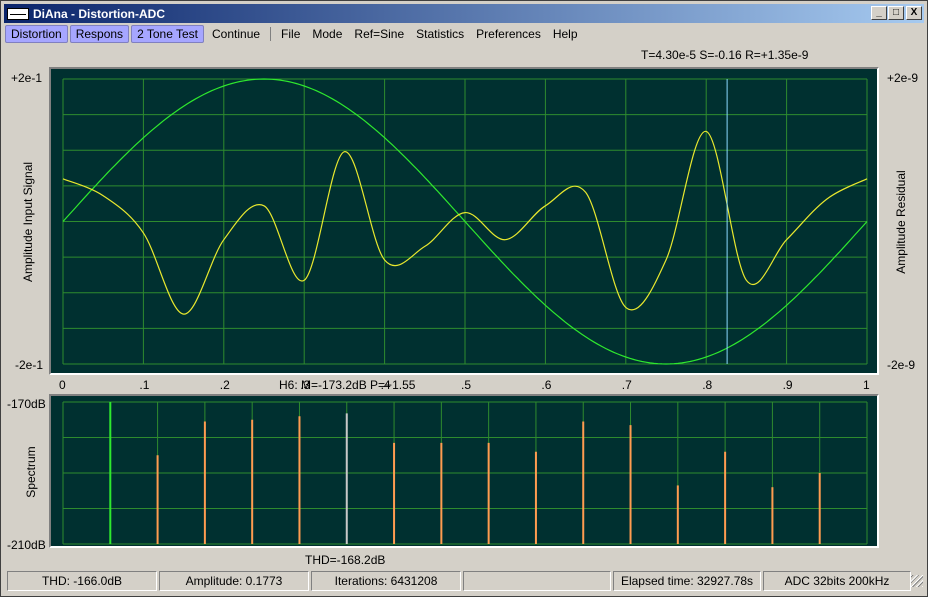 This screenshot has height=597, width=928. Describe the element at coordinates (29, 365) in the screenshot. I see `left-axis-bottom-label: -2e-1` at that location.